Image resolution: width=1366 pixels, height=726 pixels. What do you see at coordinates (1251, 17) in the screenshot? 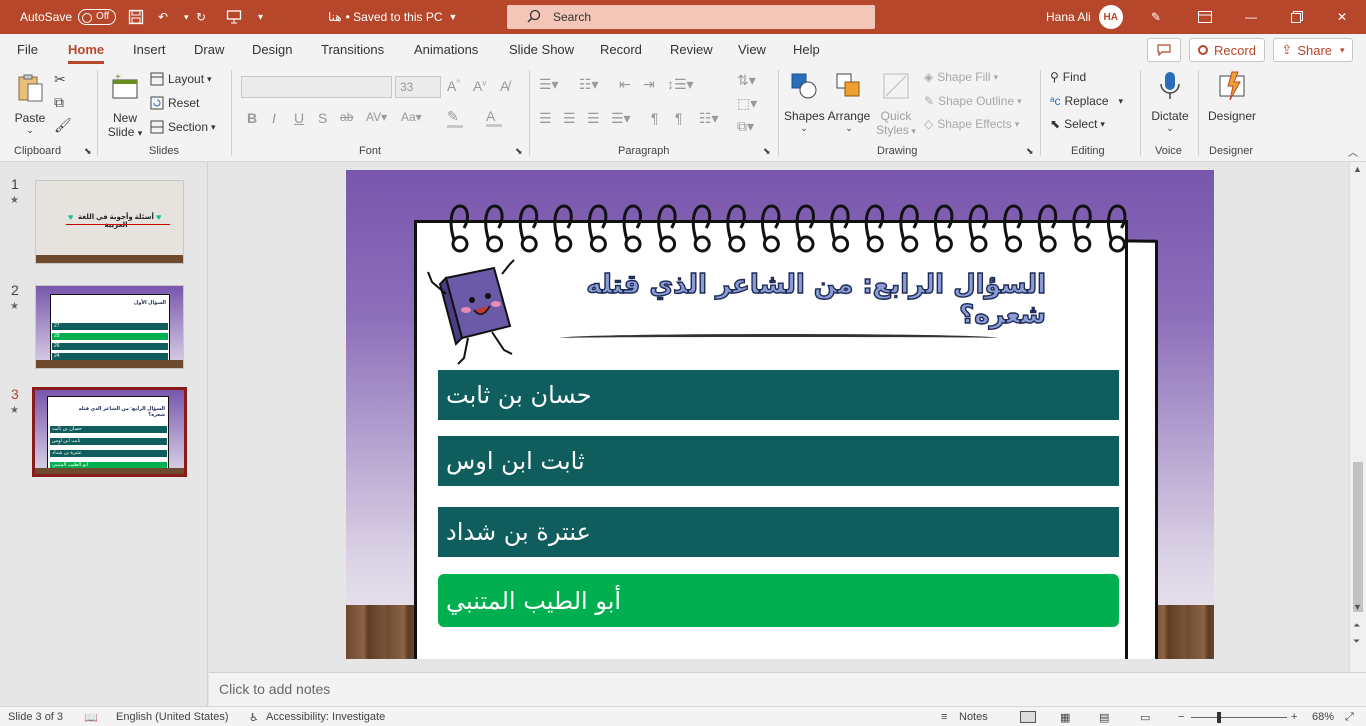
I see `minimize-icon: —` at bounding box center [1251, 17].